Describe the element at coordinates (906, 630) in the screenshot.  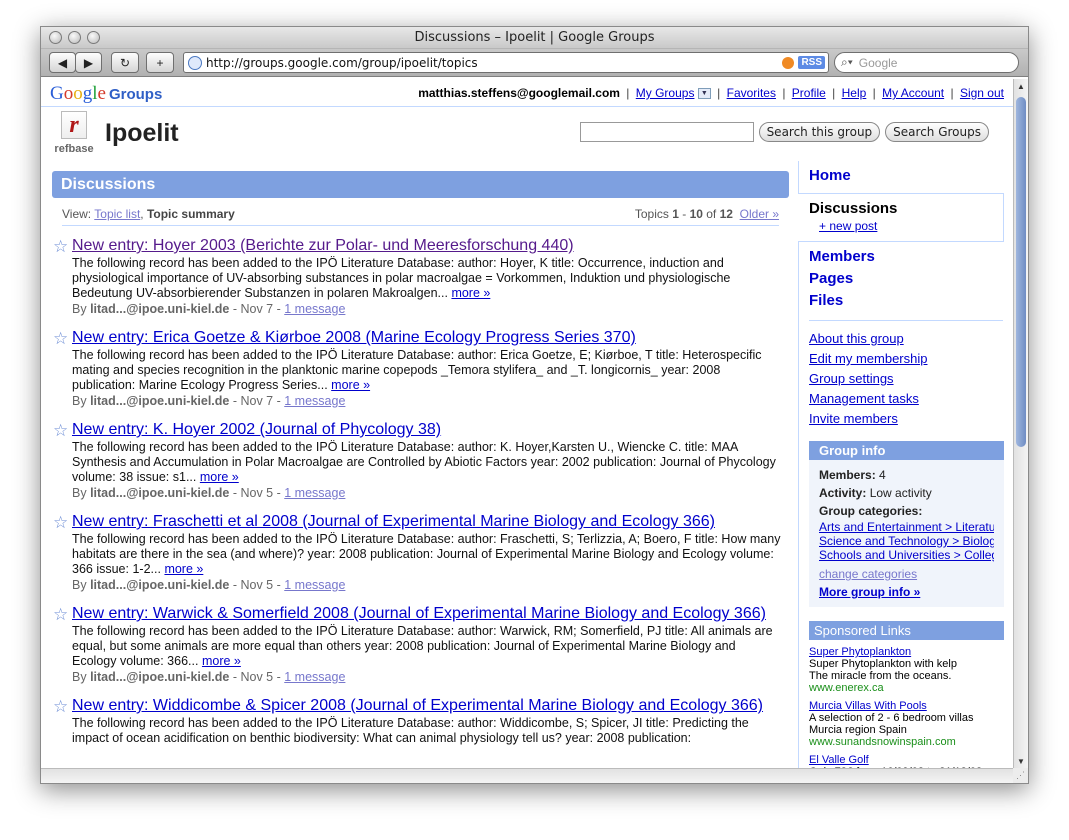
I see `sponsored-heading: Sponsored Links` at that location.